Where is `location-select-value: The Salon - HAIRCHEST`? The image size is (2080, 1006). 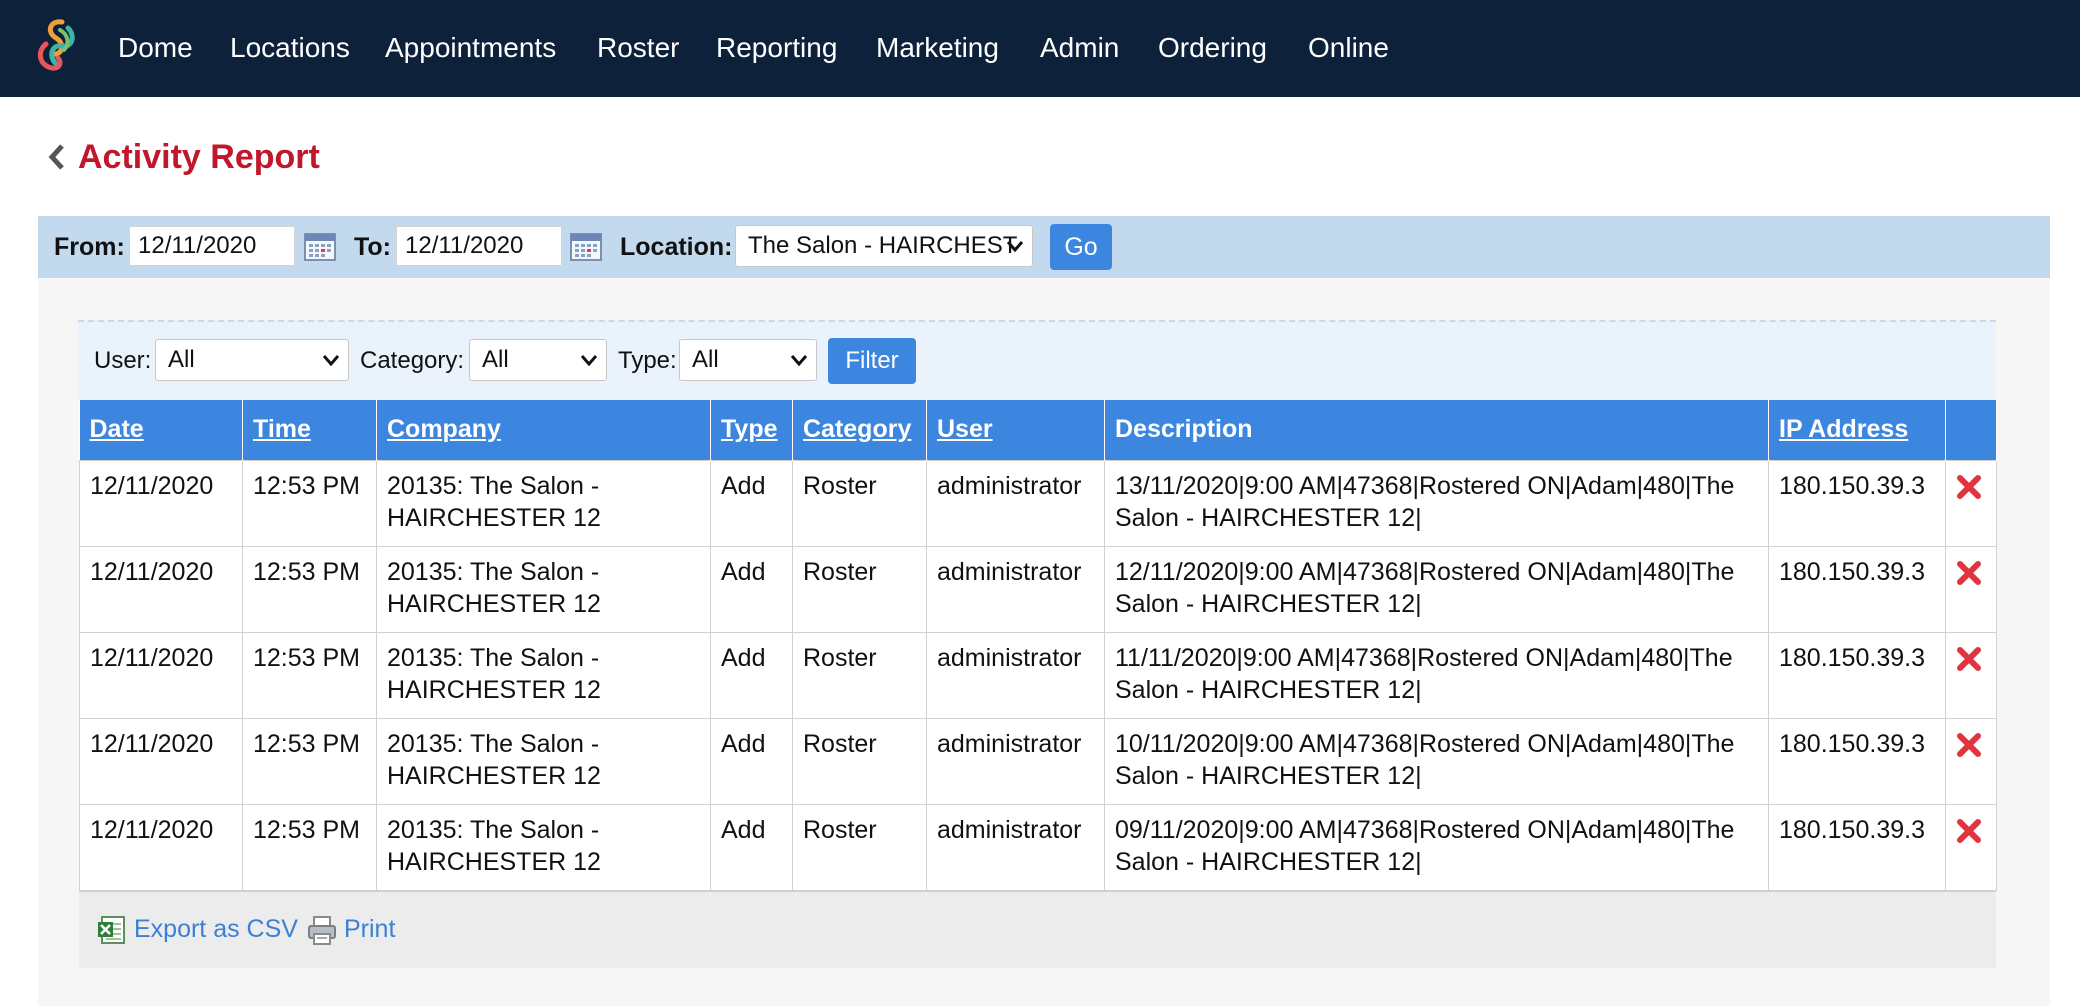
location-select-value: The Salon - HAIRCHEST is located at coordinates (883, 245).